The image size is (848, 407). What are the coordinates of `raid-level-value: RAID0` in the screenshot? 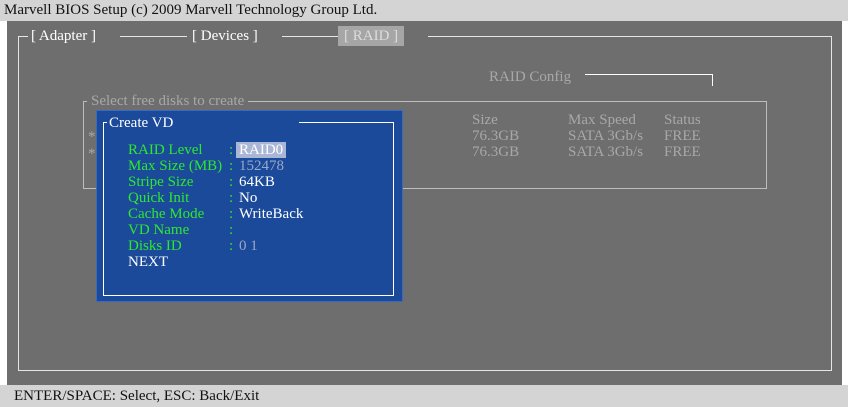 It's located at (261, 150).